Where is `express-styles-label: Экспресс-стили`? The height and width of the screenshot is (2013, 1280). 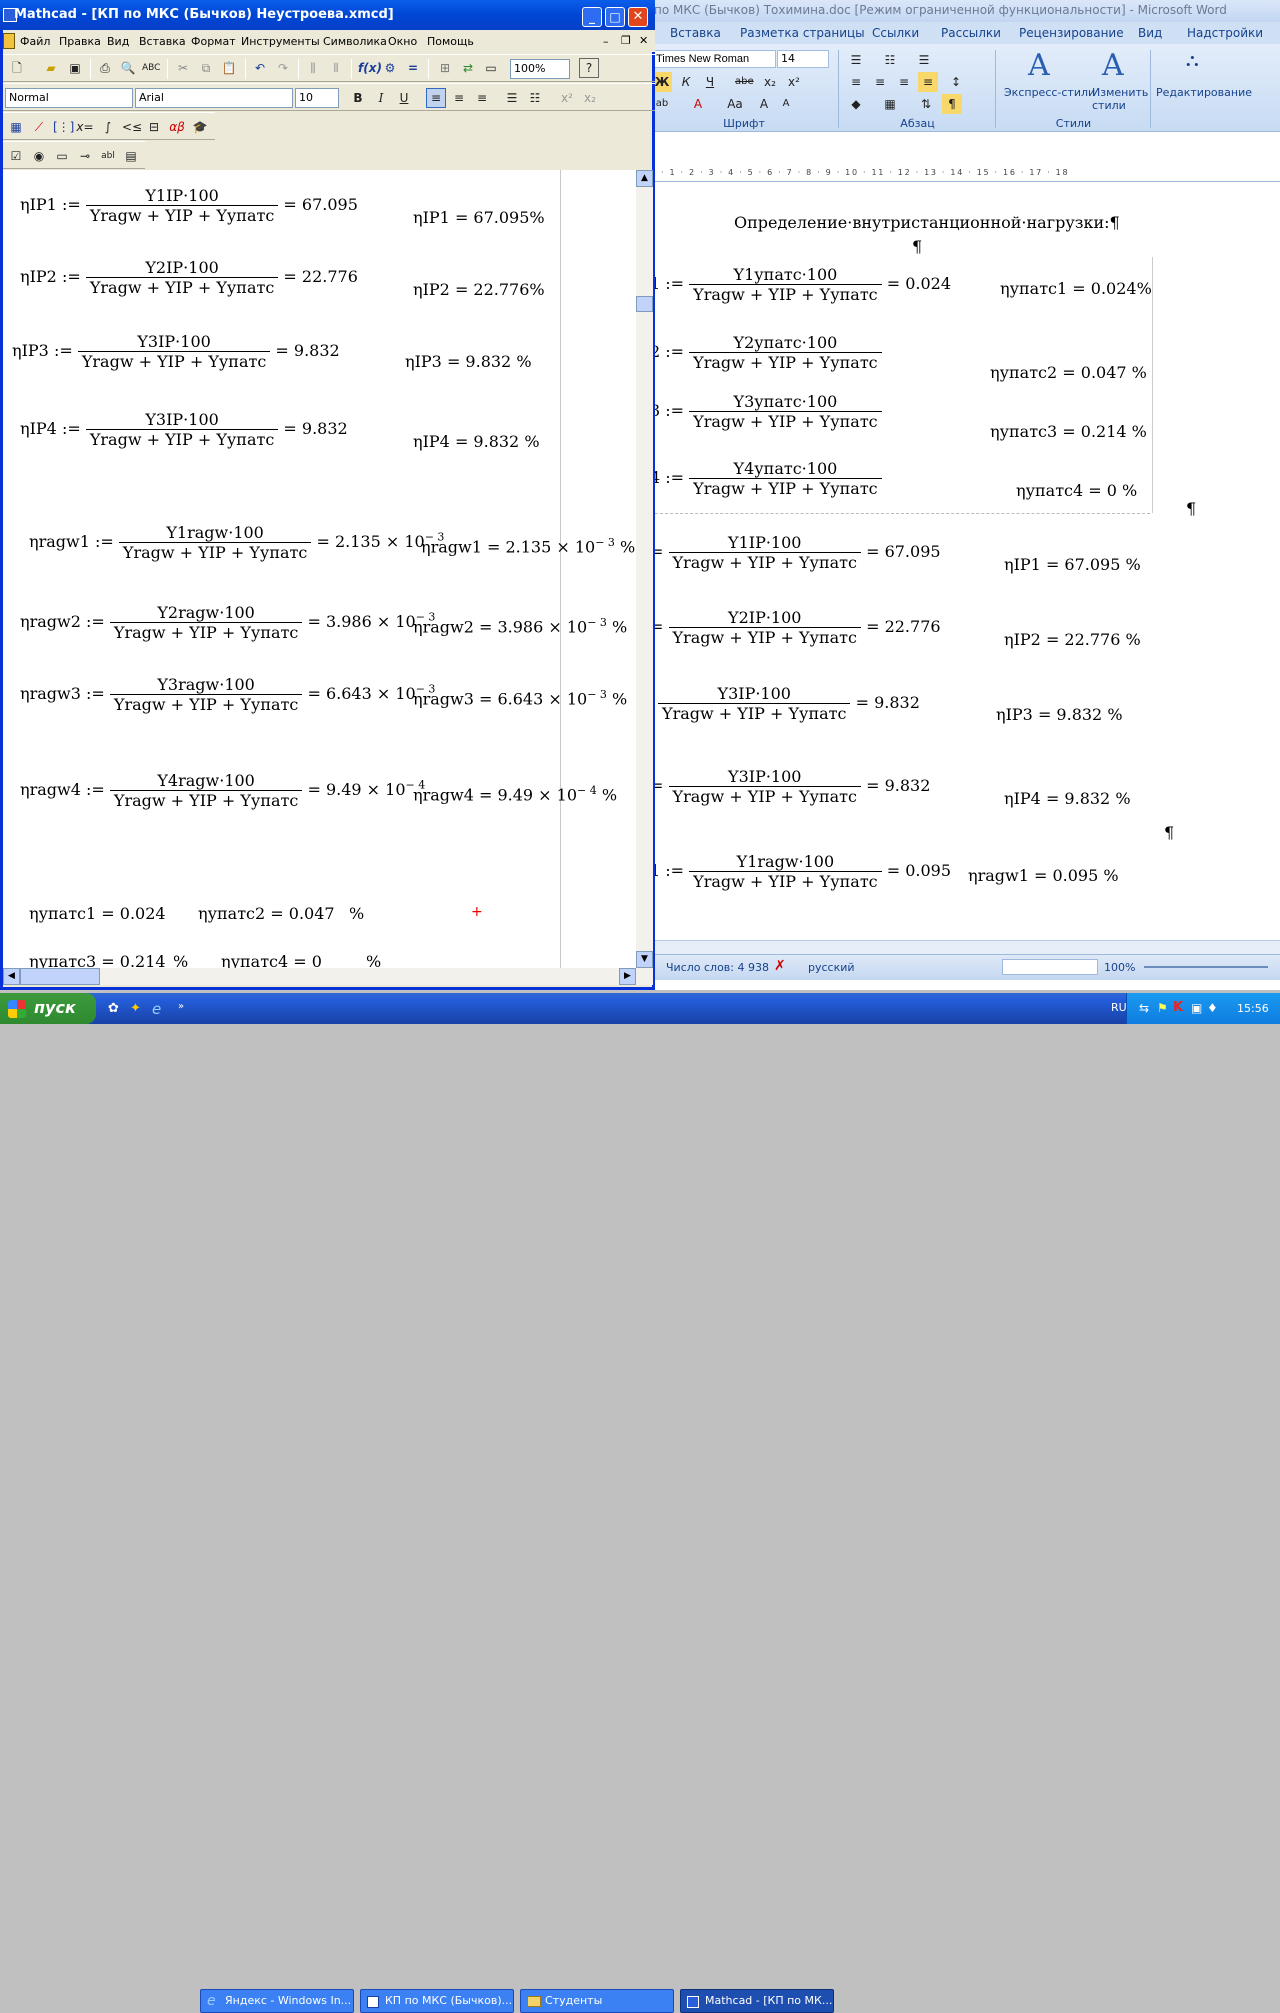
express-styles-label: Экспресс-стили is located at coordinates (1049, 92).